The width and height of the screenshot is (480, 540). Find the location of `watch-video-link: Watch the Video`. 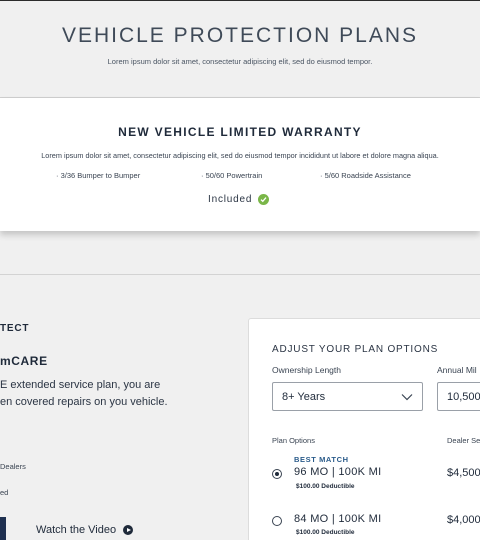

watch-video-link: Watch the Video is located at coordinates (85, 530).